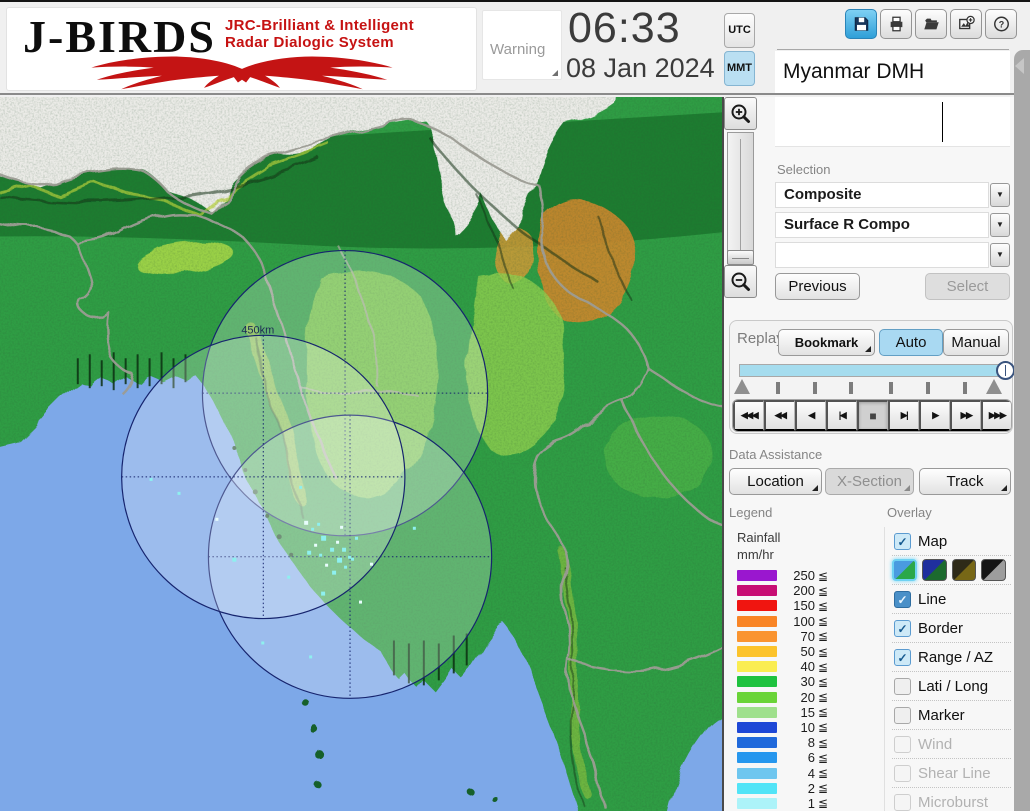 Image resolution: width=1030 pixels, height=811 pixels. What do you see at coordinates (869, 481) in the screenshot?
I see `x-section-button: X-Section` at bounding box center [869, 481].